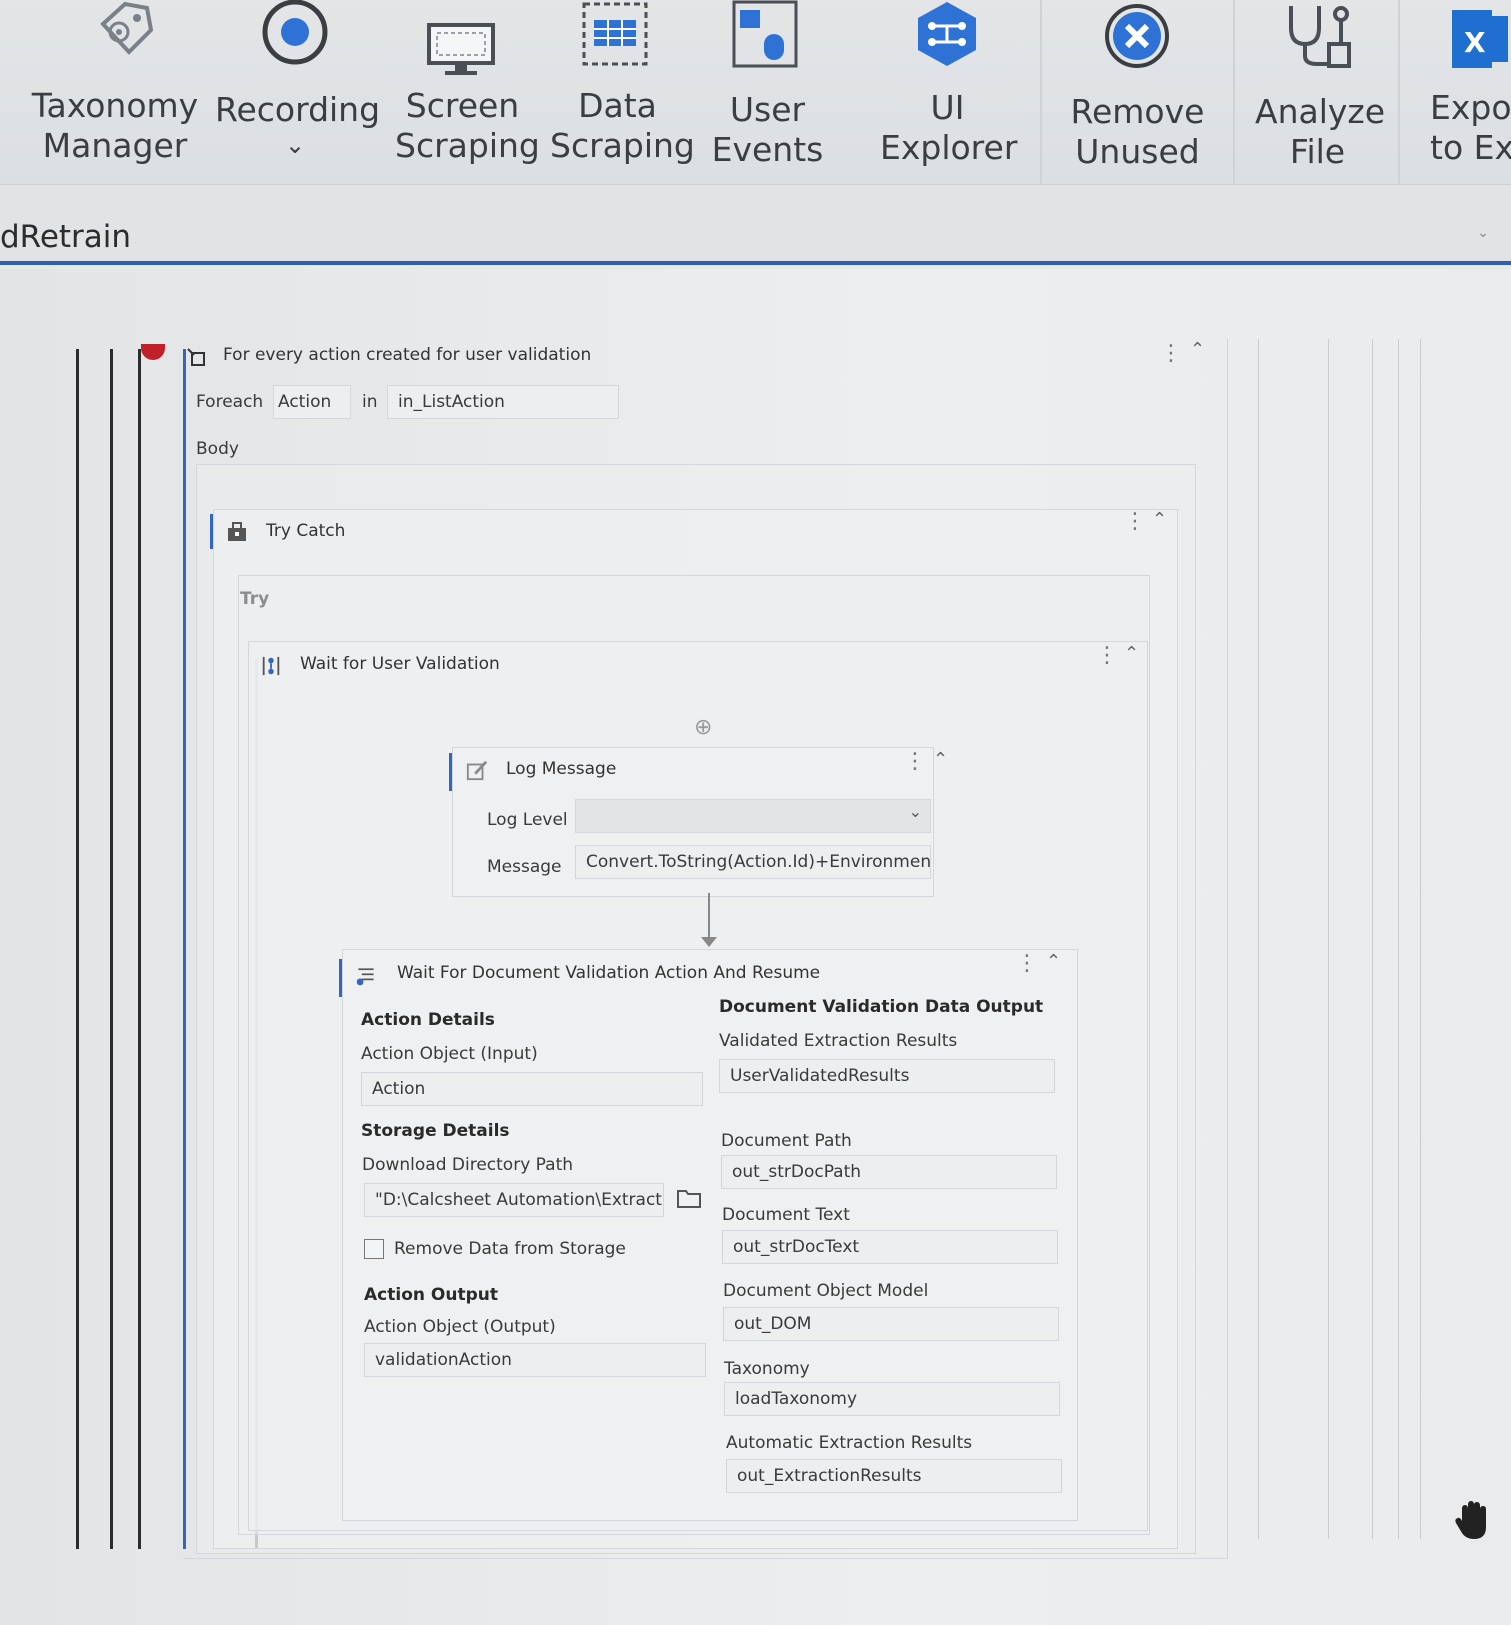 The image size is (1511, 1625). What do you see at coordinates (467, 145) in the screenshot?
I see `screen-scraping-label-2: Scraping` at bounding box center [467, 145].